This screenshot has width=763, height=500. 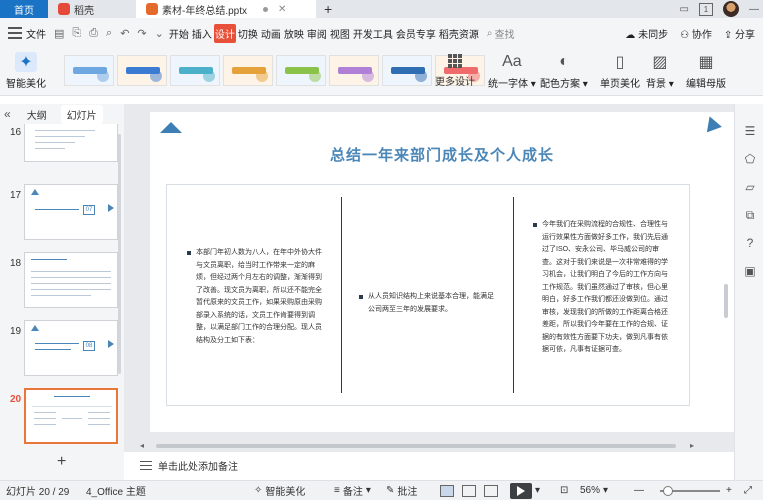 What do you see at coordinates (71, 212) in the screenshot?
I see `slide-thumbnail: 07` at bounding box center [71, 212].